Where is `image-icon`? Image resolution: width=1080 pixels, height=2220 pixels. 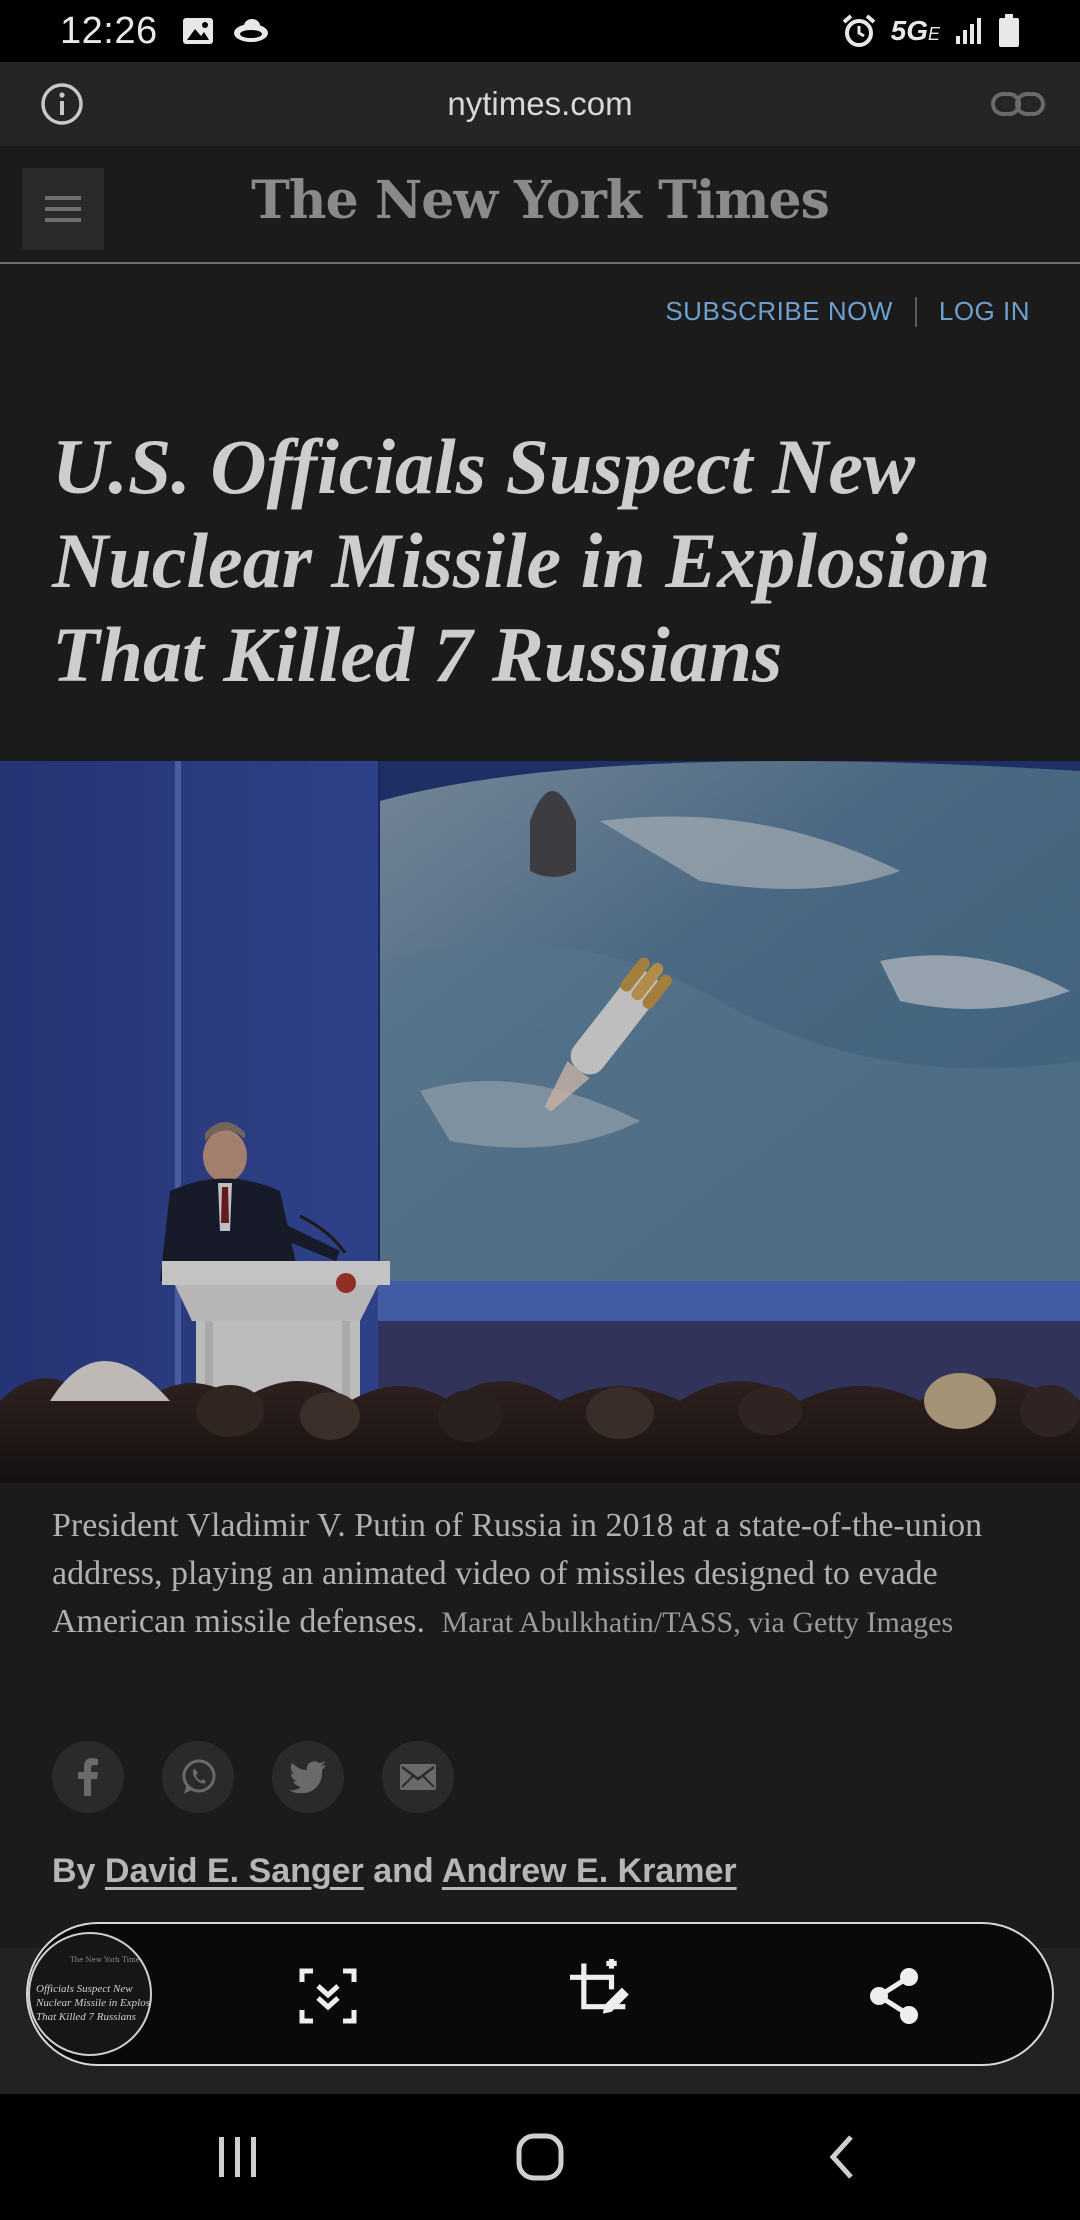 image-icon is located at coordinates (197, 31).